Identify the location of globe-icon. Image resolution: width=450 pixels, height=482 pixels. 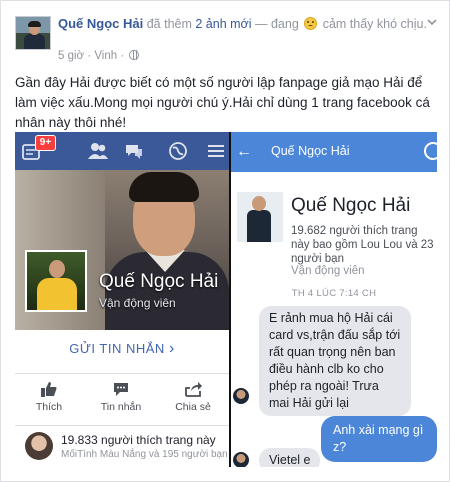
(134, 55).